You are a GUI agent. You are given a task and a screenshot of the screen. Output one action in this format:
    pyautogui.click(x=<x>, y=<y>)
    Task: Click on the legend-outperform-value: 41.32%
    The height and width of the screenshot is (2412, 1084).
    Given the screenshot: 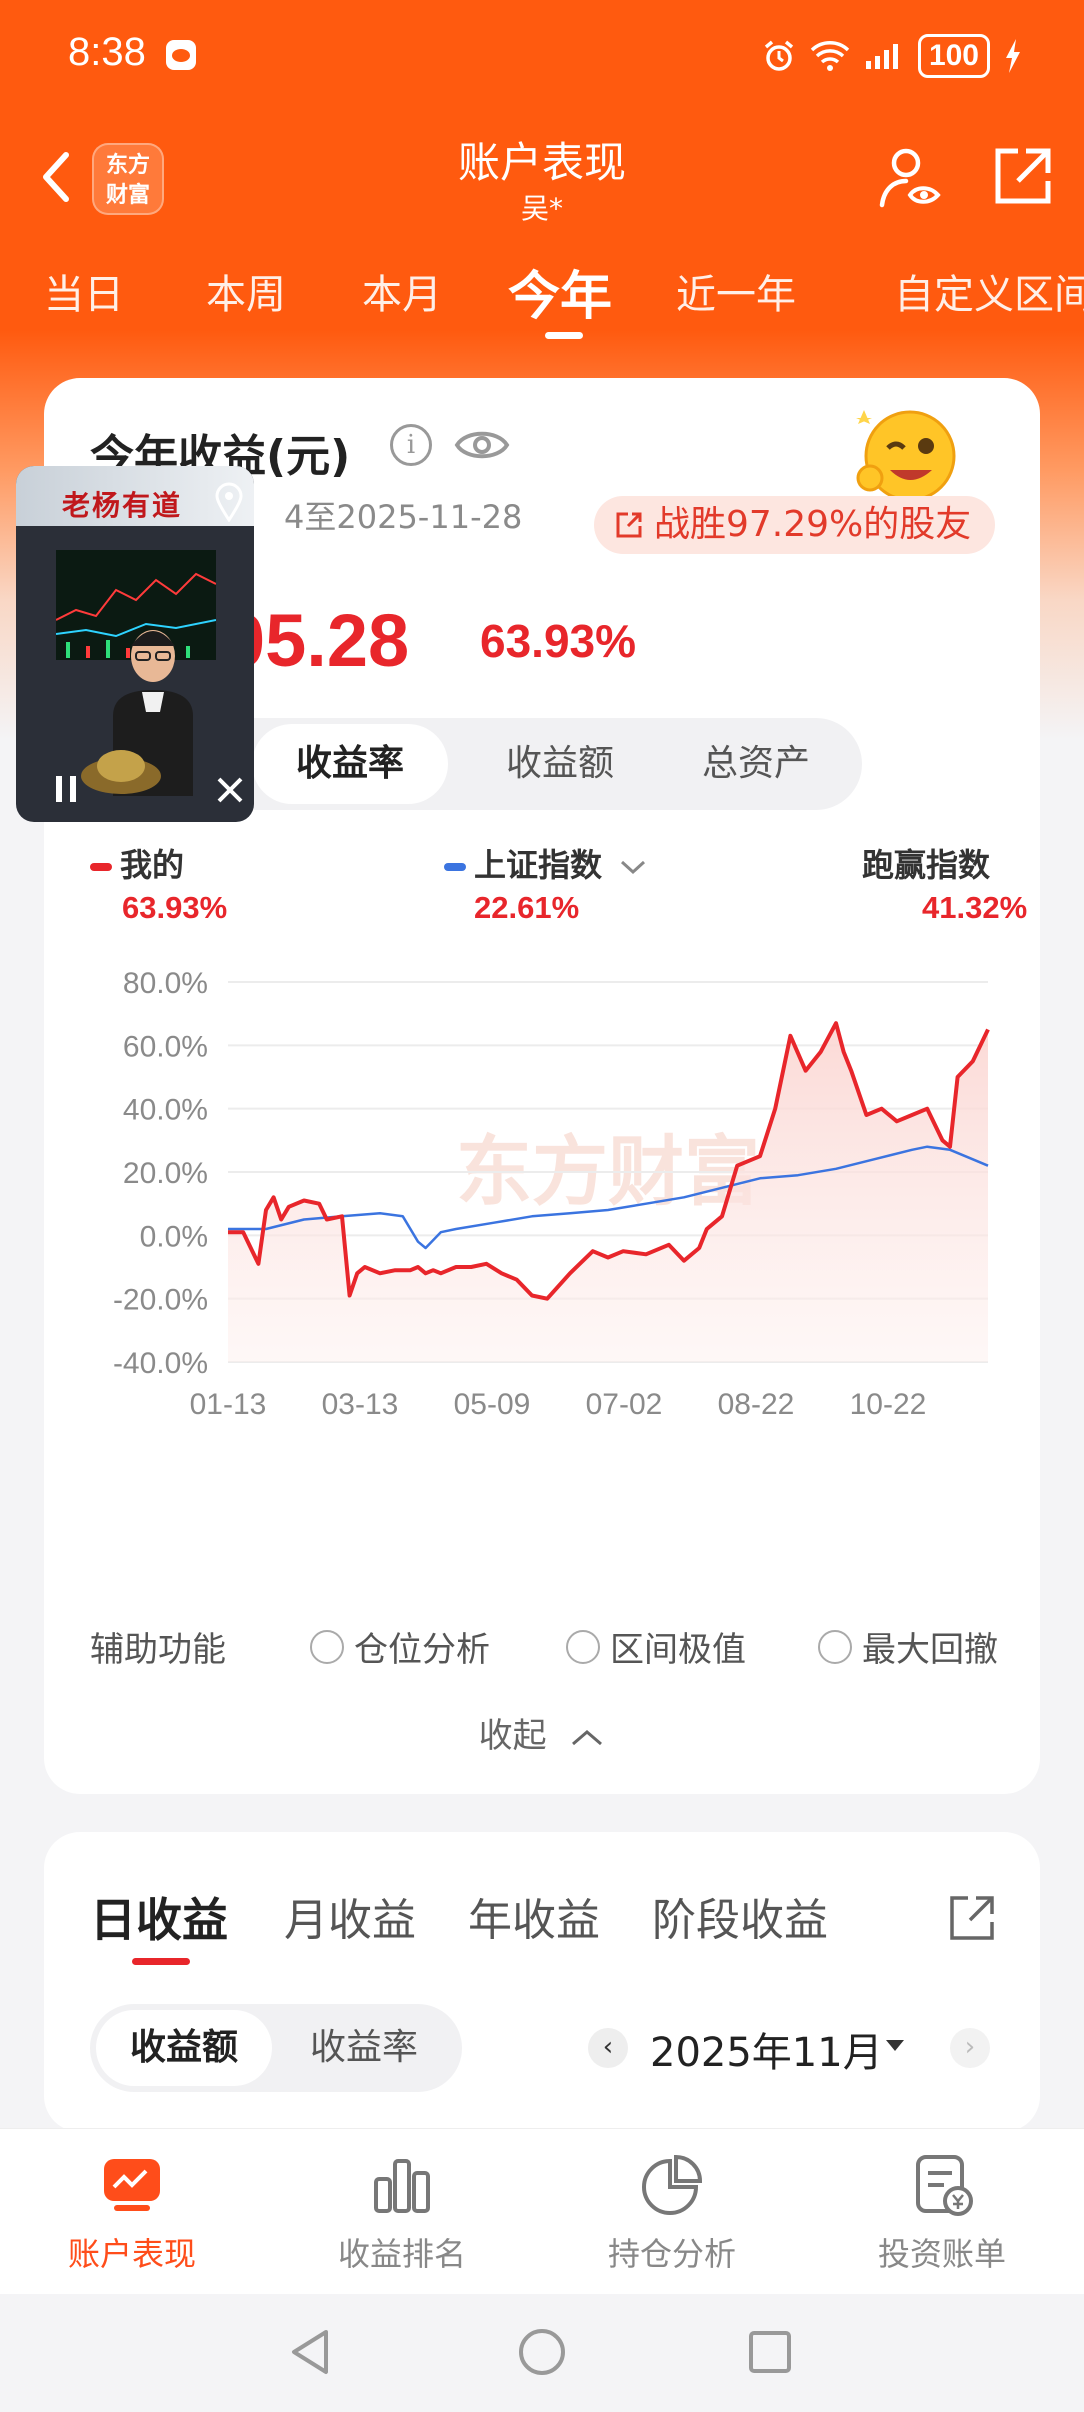 What is the action you would take?
    pyautogui.click(x=975, y=907)
    